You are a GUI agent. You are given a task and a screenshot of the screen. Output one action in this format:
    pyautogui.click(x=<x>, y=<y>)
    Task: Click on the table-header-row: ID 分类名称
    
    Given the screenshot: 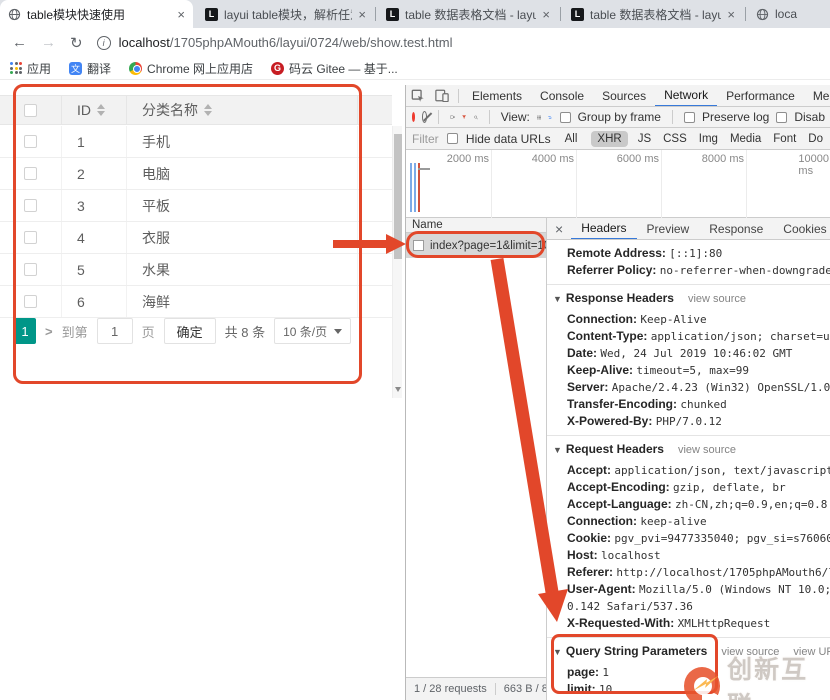 What is the action you would take?
    pyautogui.click(x=196, y=110)
    